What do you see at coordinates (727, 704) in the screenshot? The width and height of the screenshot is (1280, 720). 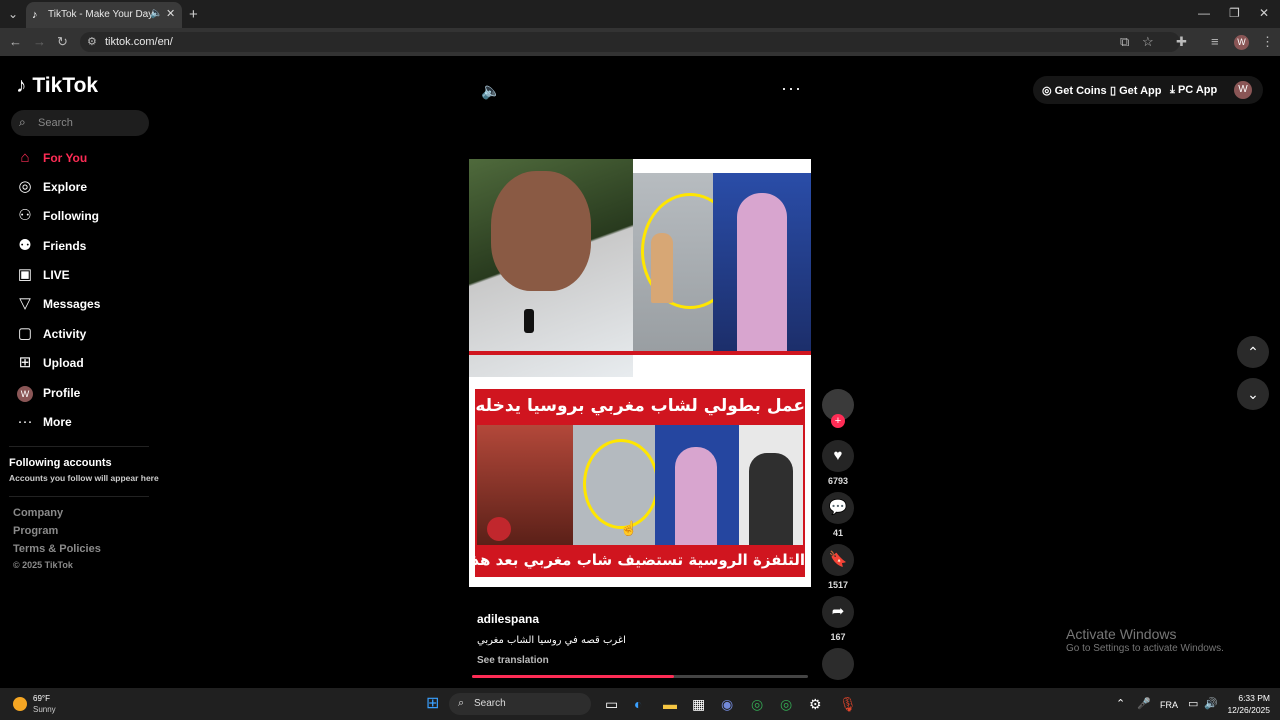 I see `discord-icon: ◉` at bounding box center [727, 704].